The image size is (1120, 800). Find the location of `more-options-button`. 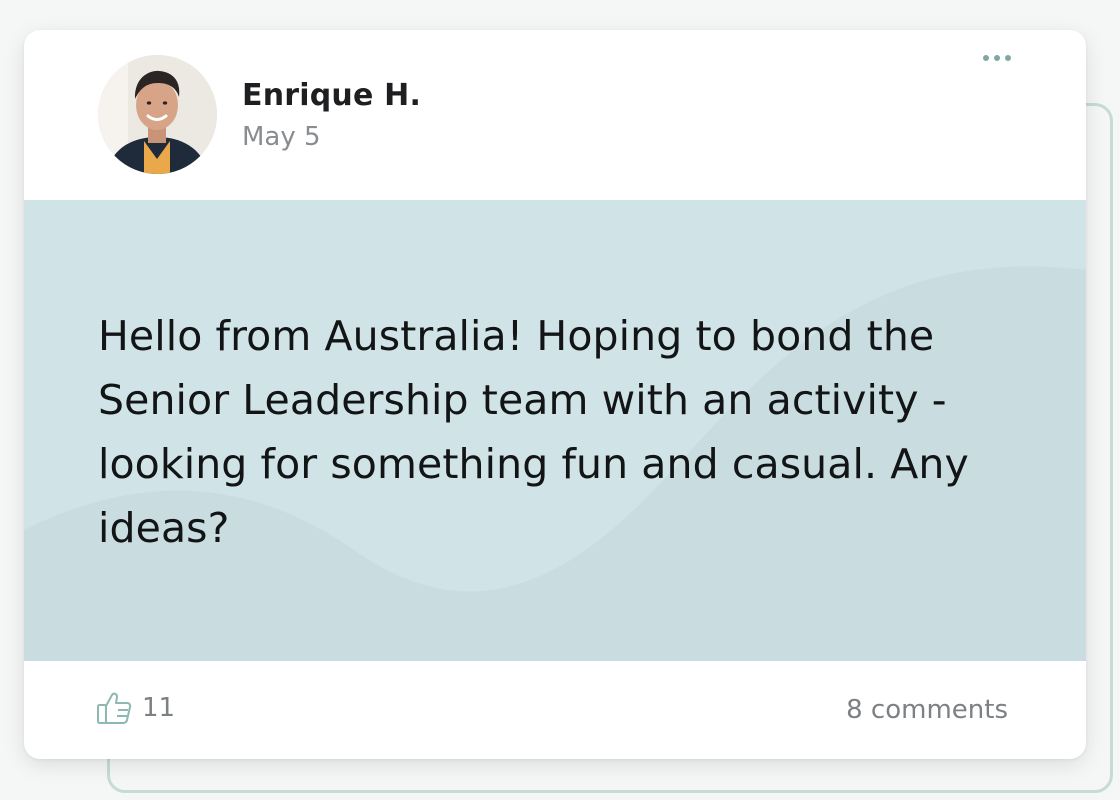

more-options-button is located at coordinates (997, 58).